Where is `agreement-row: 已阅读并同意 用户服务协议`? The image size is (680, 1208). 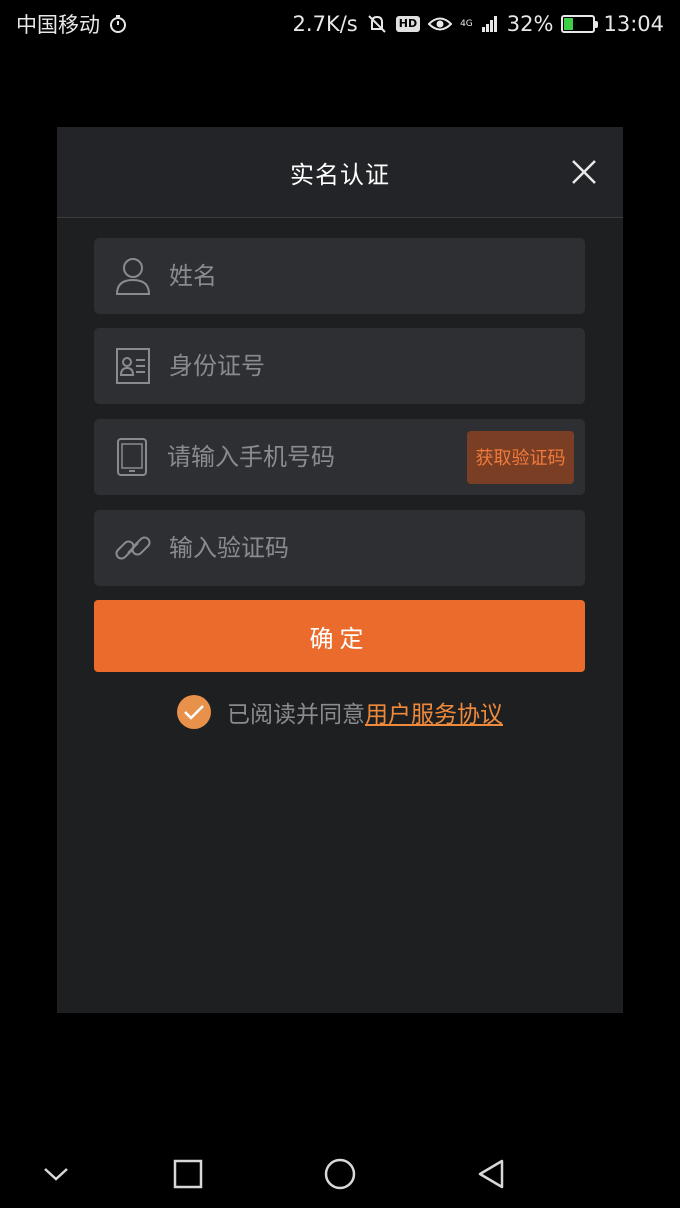 agreement-row: 已阅读并同意 用户服务协议 is located at coordinates (340, 712).